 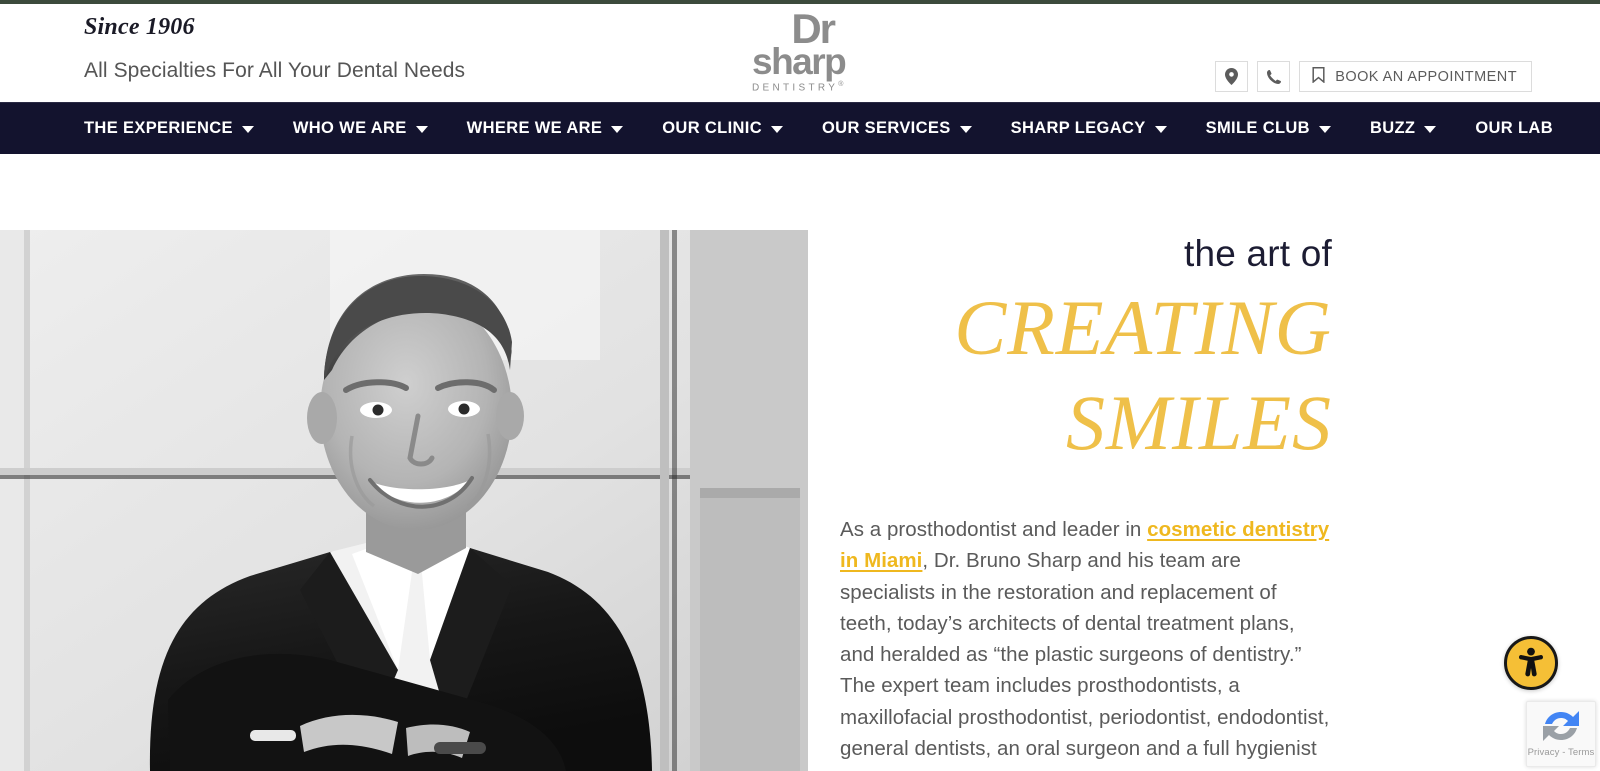 I want to click on location-button, so click(x=1232, y=76).